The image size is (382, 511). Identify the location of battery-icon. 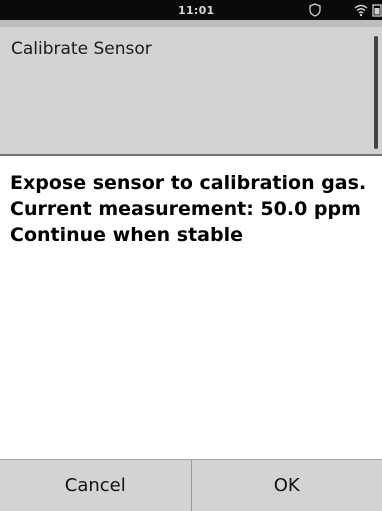
(377, 10).